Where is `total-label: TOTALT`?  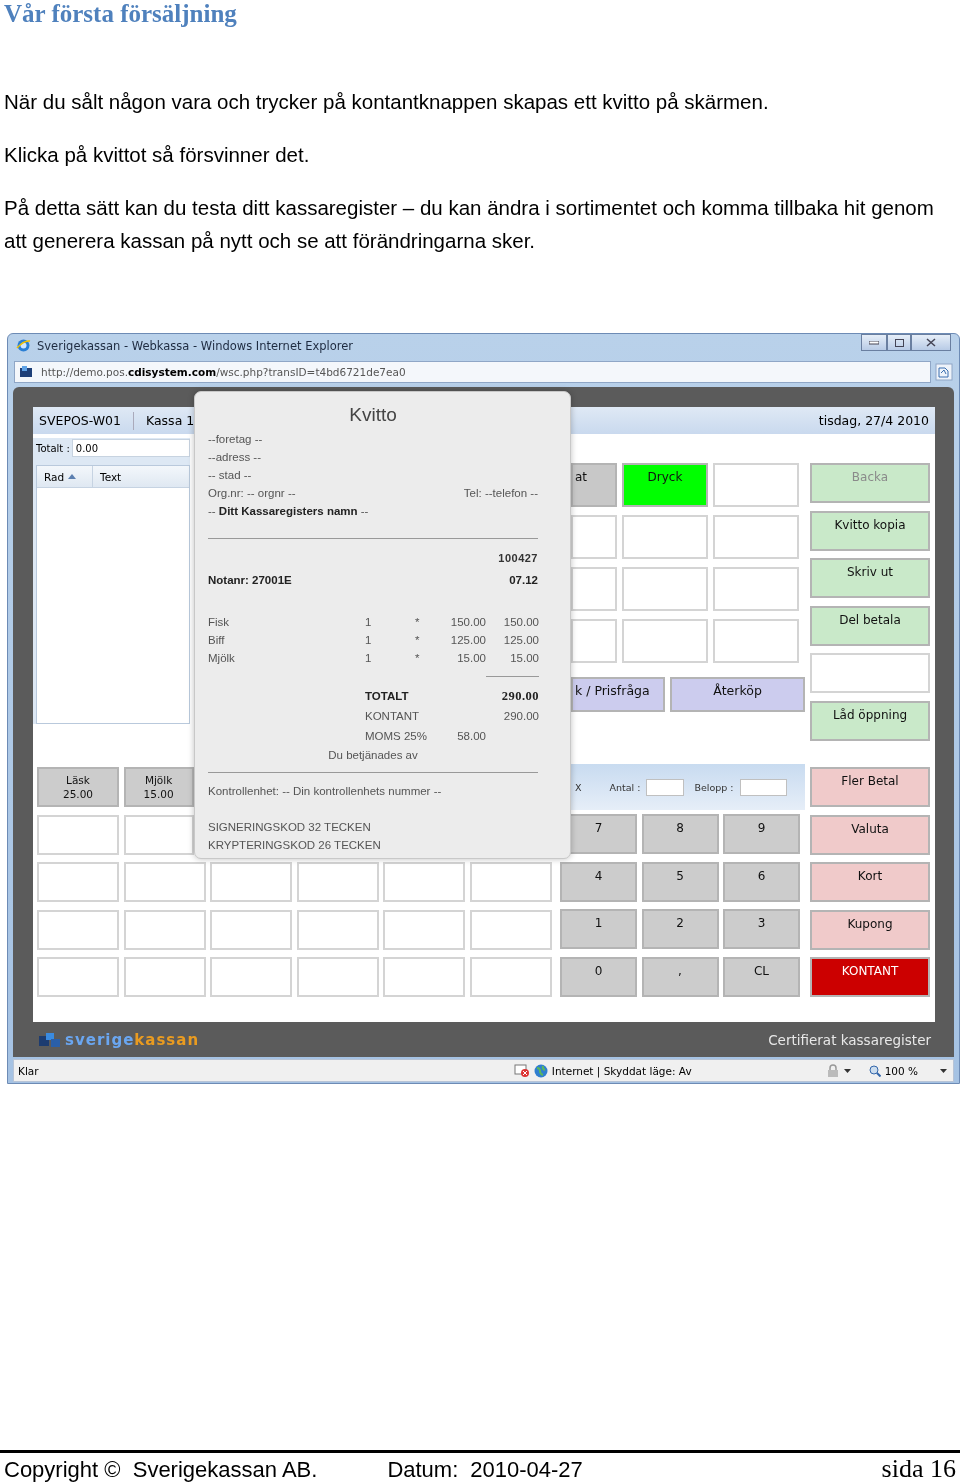 total-label: TOTALT is located at coordinates (387, 696).